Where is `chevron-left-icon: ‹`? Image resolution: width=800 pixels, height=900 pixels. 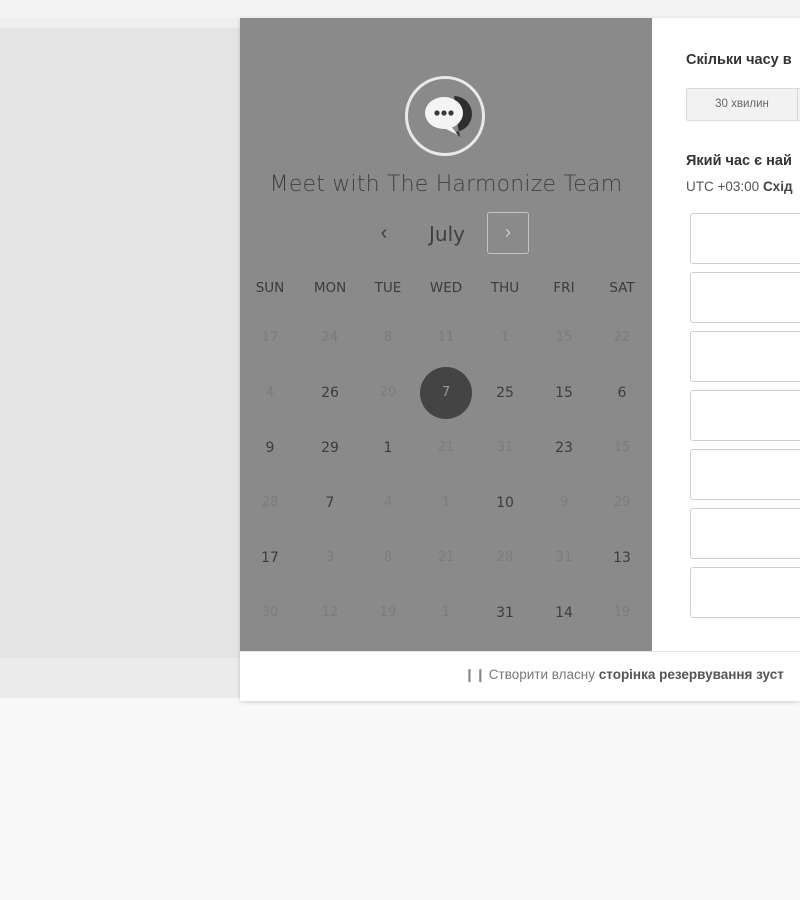
chevron-left-icon: ‹ is located at coordinates (384, 233).